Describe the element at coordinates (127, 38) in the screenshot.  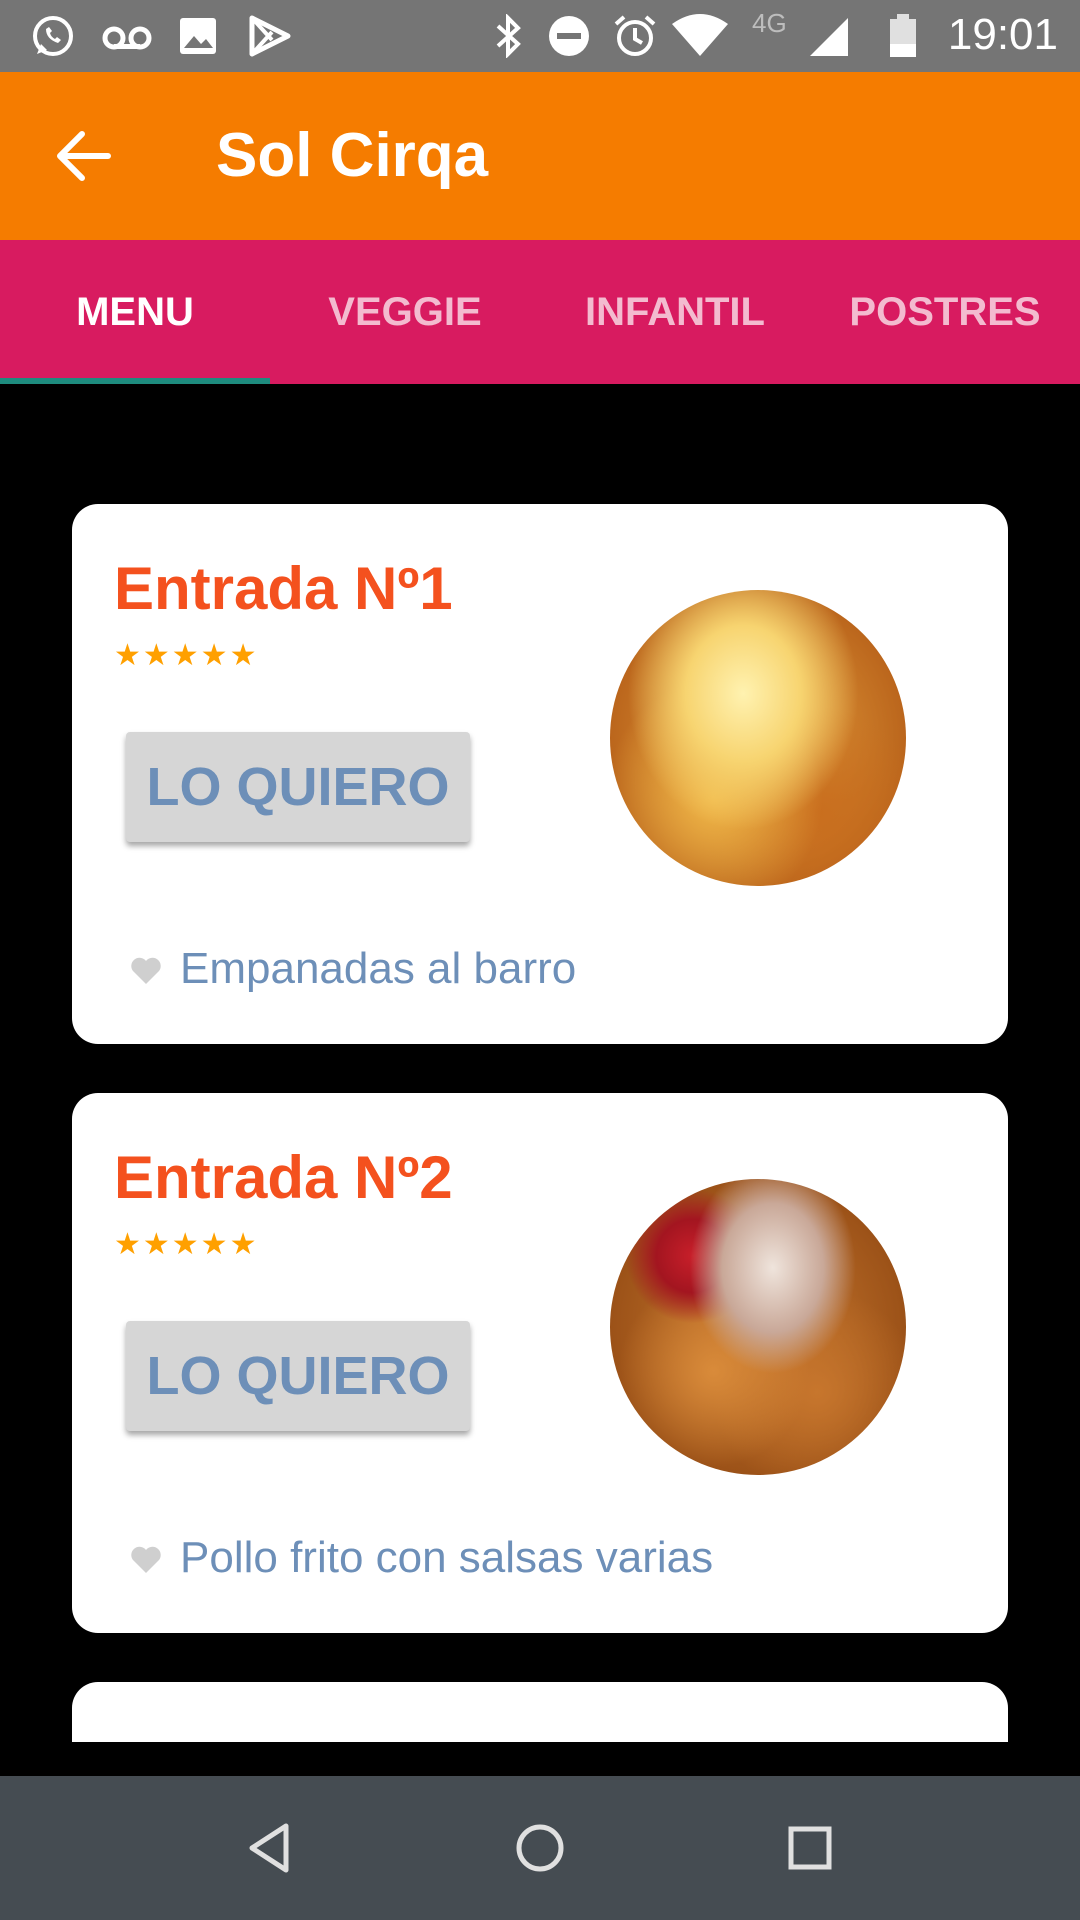
I see `voicemail-icon` at that location.